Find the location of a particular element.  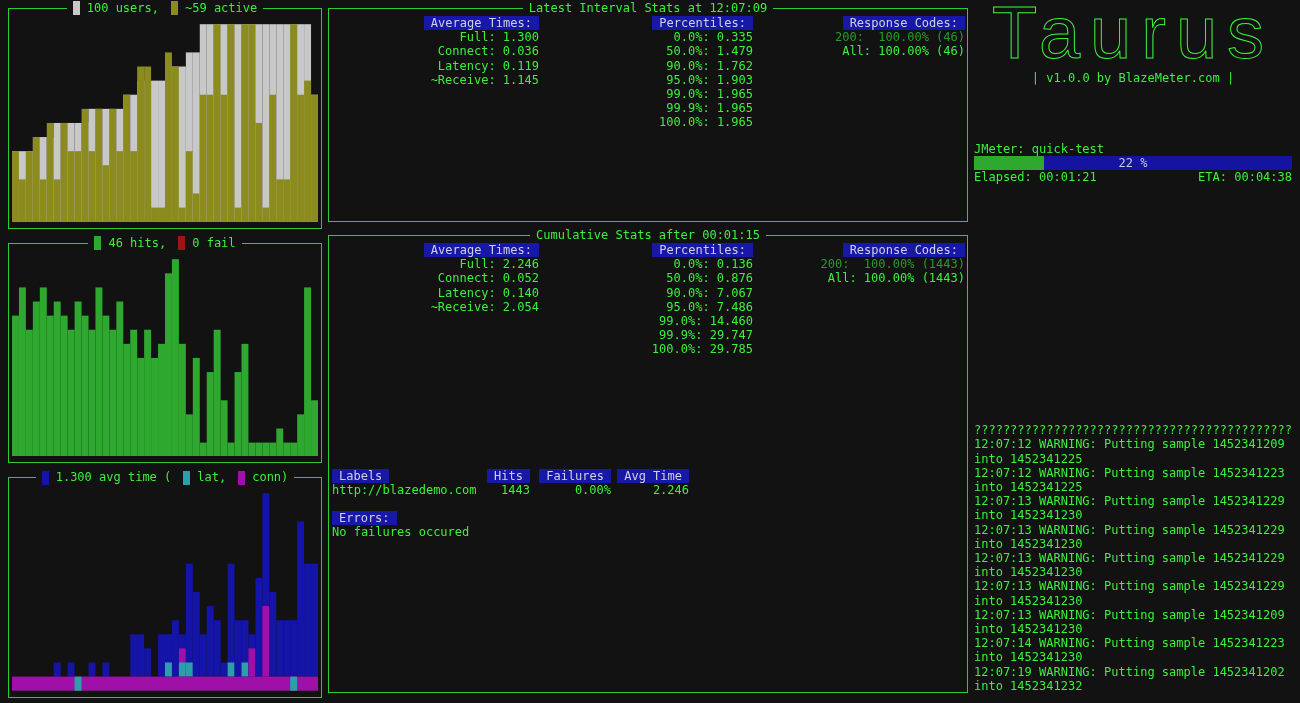

table-cell: 1443 is located at coordinates (515, 490).